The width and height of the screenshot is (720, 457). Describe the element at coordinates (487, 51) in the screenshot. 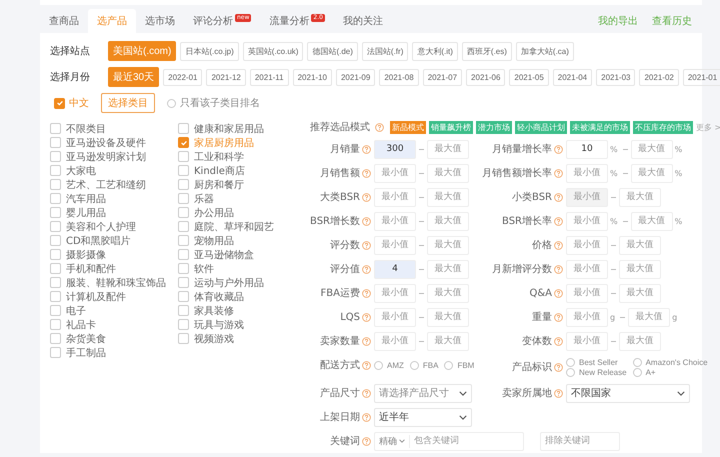

I see `filter-option: 西班牙(.es)` at that location.